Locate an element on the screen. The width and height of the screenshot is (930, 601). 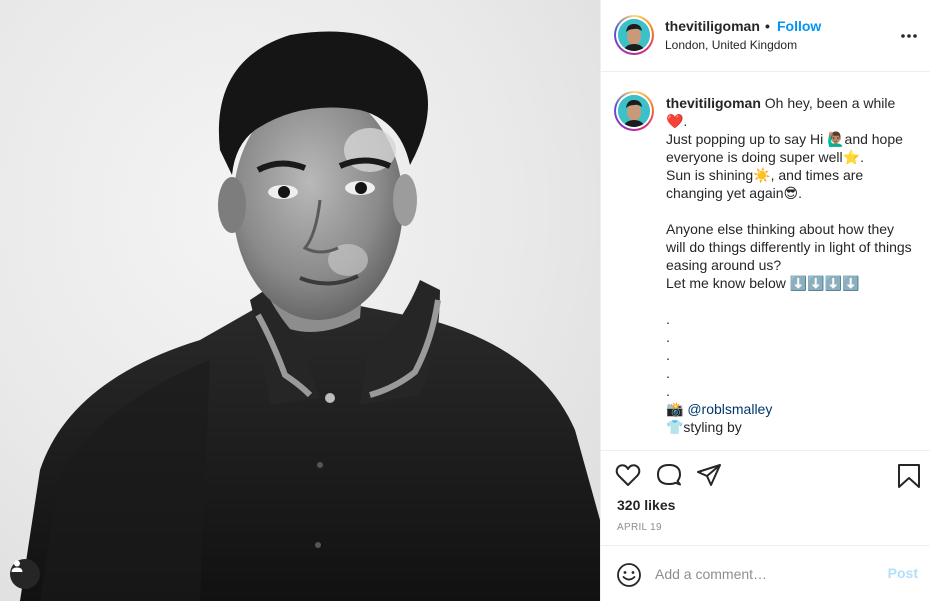
heart-icon is located at coordinates (628, 477).